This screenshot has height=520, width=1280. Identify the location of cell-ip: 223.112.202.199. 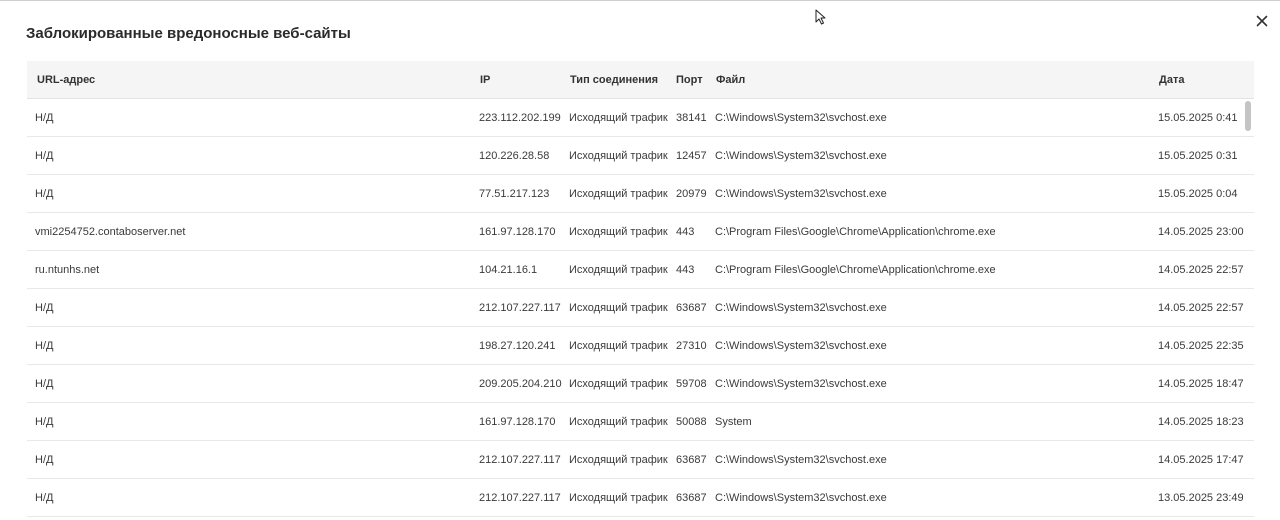
(520, 118).